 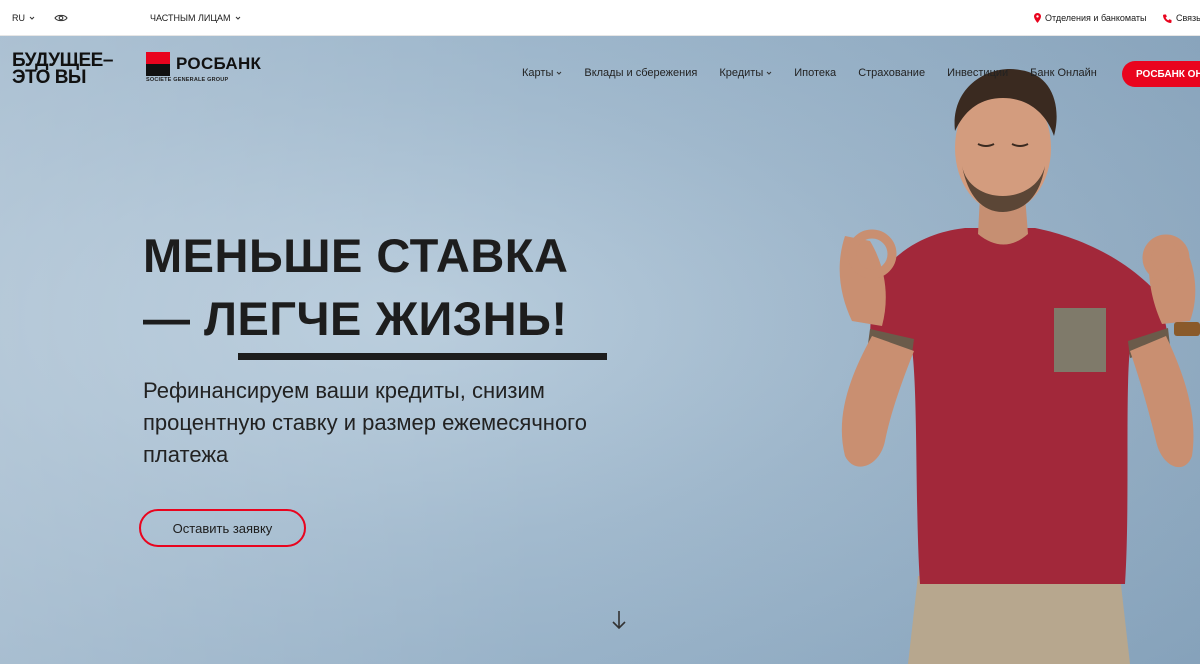 I want to click on nav-item-credits: Кредиты, so click(x=745, y=73).